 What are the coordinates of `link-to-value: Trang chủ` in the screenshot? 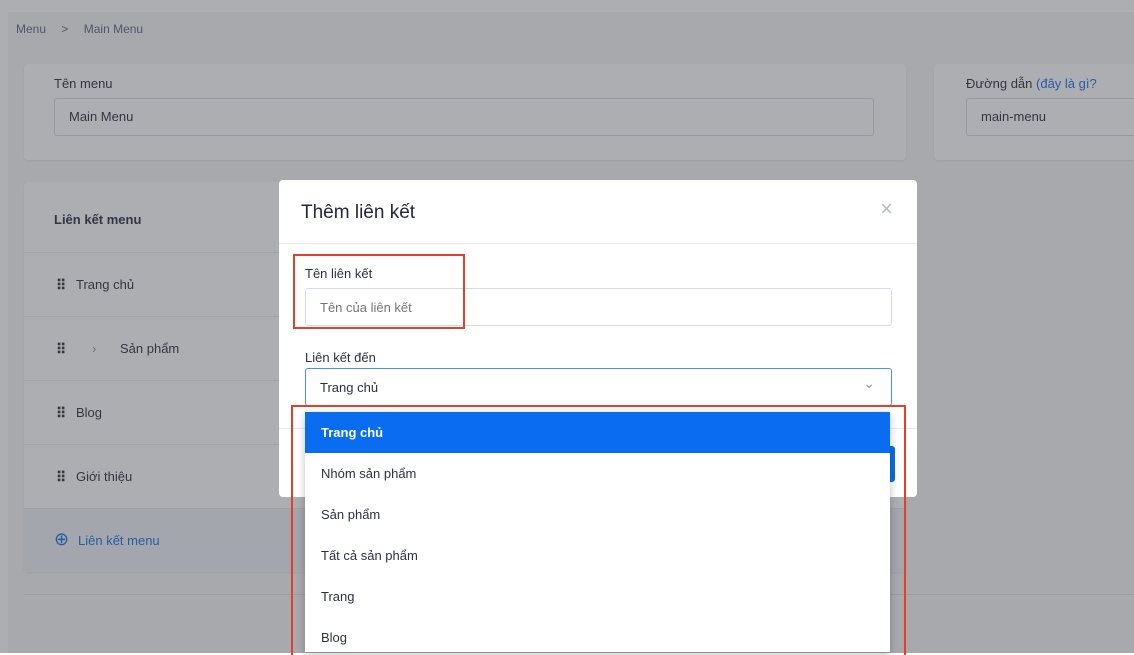 It's located at (349, 387).